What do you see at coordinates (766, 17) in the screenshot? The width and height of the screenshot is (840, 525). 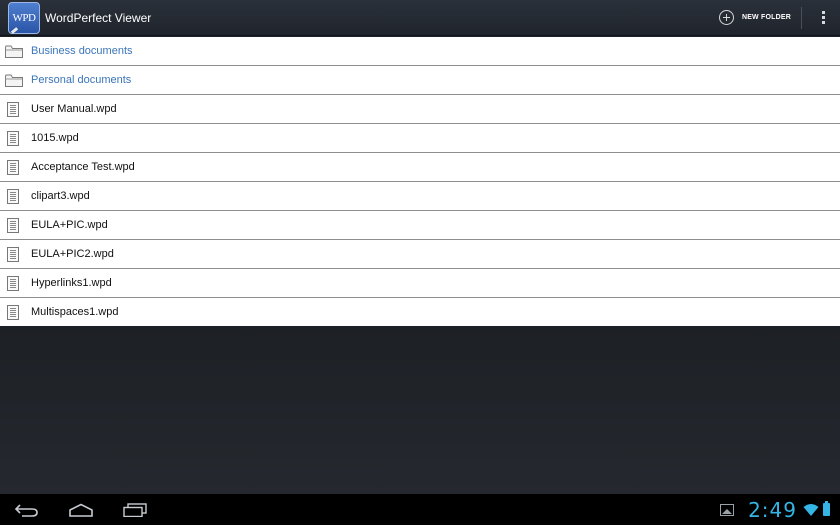 I see `new-folder-label: NEW FOLDER` at bounding box center [766, 17].